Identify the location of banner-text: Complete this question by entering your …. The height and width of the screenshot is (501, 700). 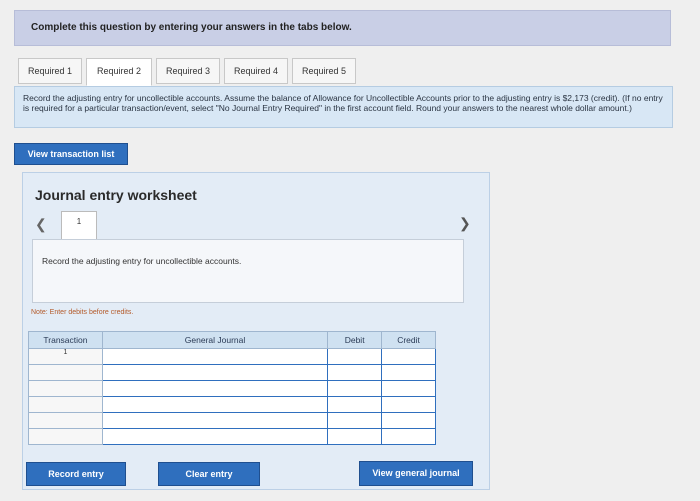
(191, 27).